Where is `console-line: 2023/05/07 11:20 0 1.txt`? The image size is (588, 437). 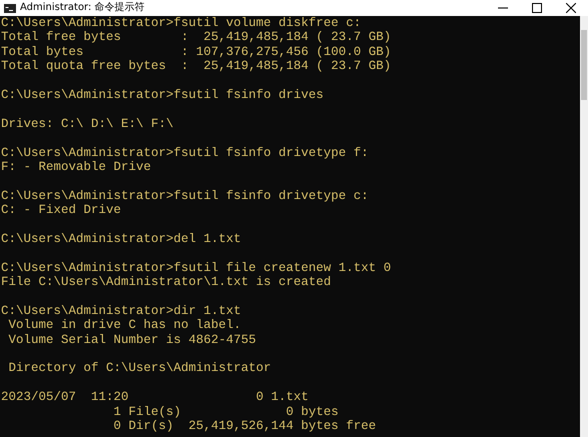 console-line: 2023/05/07 11:20 0 1.txt is located at coordinates (155, 397).